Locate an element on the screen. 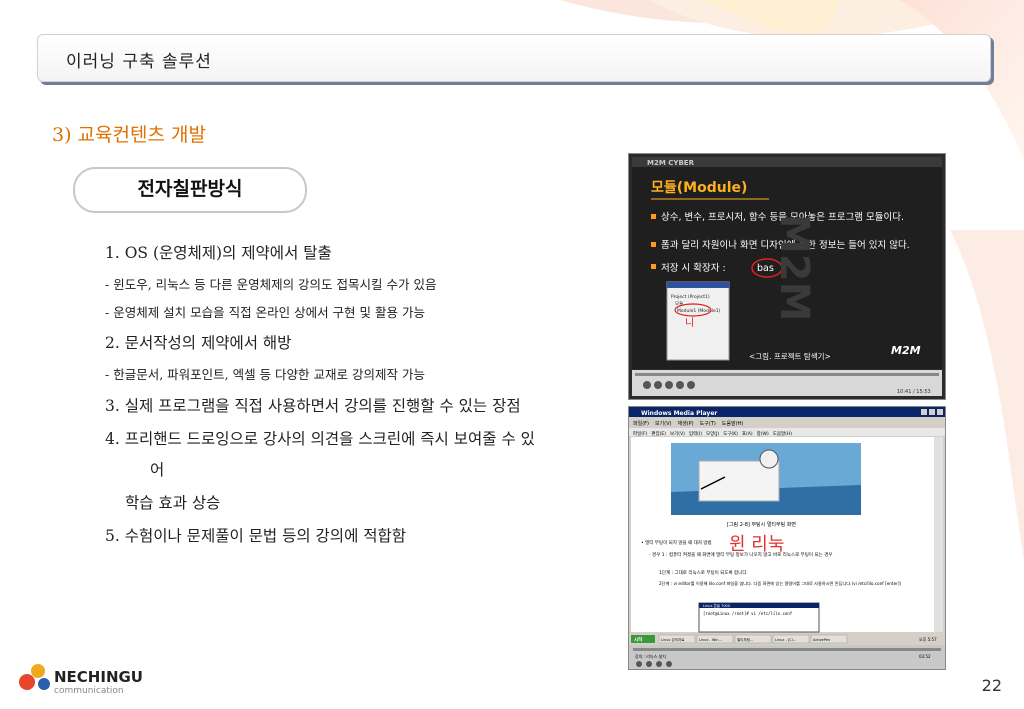 This screenshot has height=709, width=1024. slide-caption: <그림. 프로젝트 탐색기> is located at coordinates (790, 356).